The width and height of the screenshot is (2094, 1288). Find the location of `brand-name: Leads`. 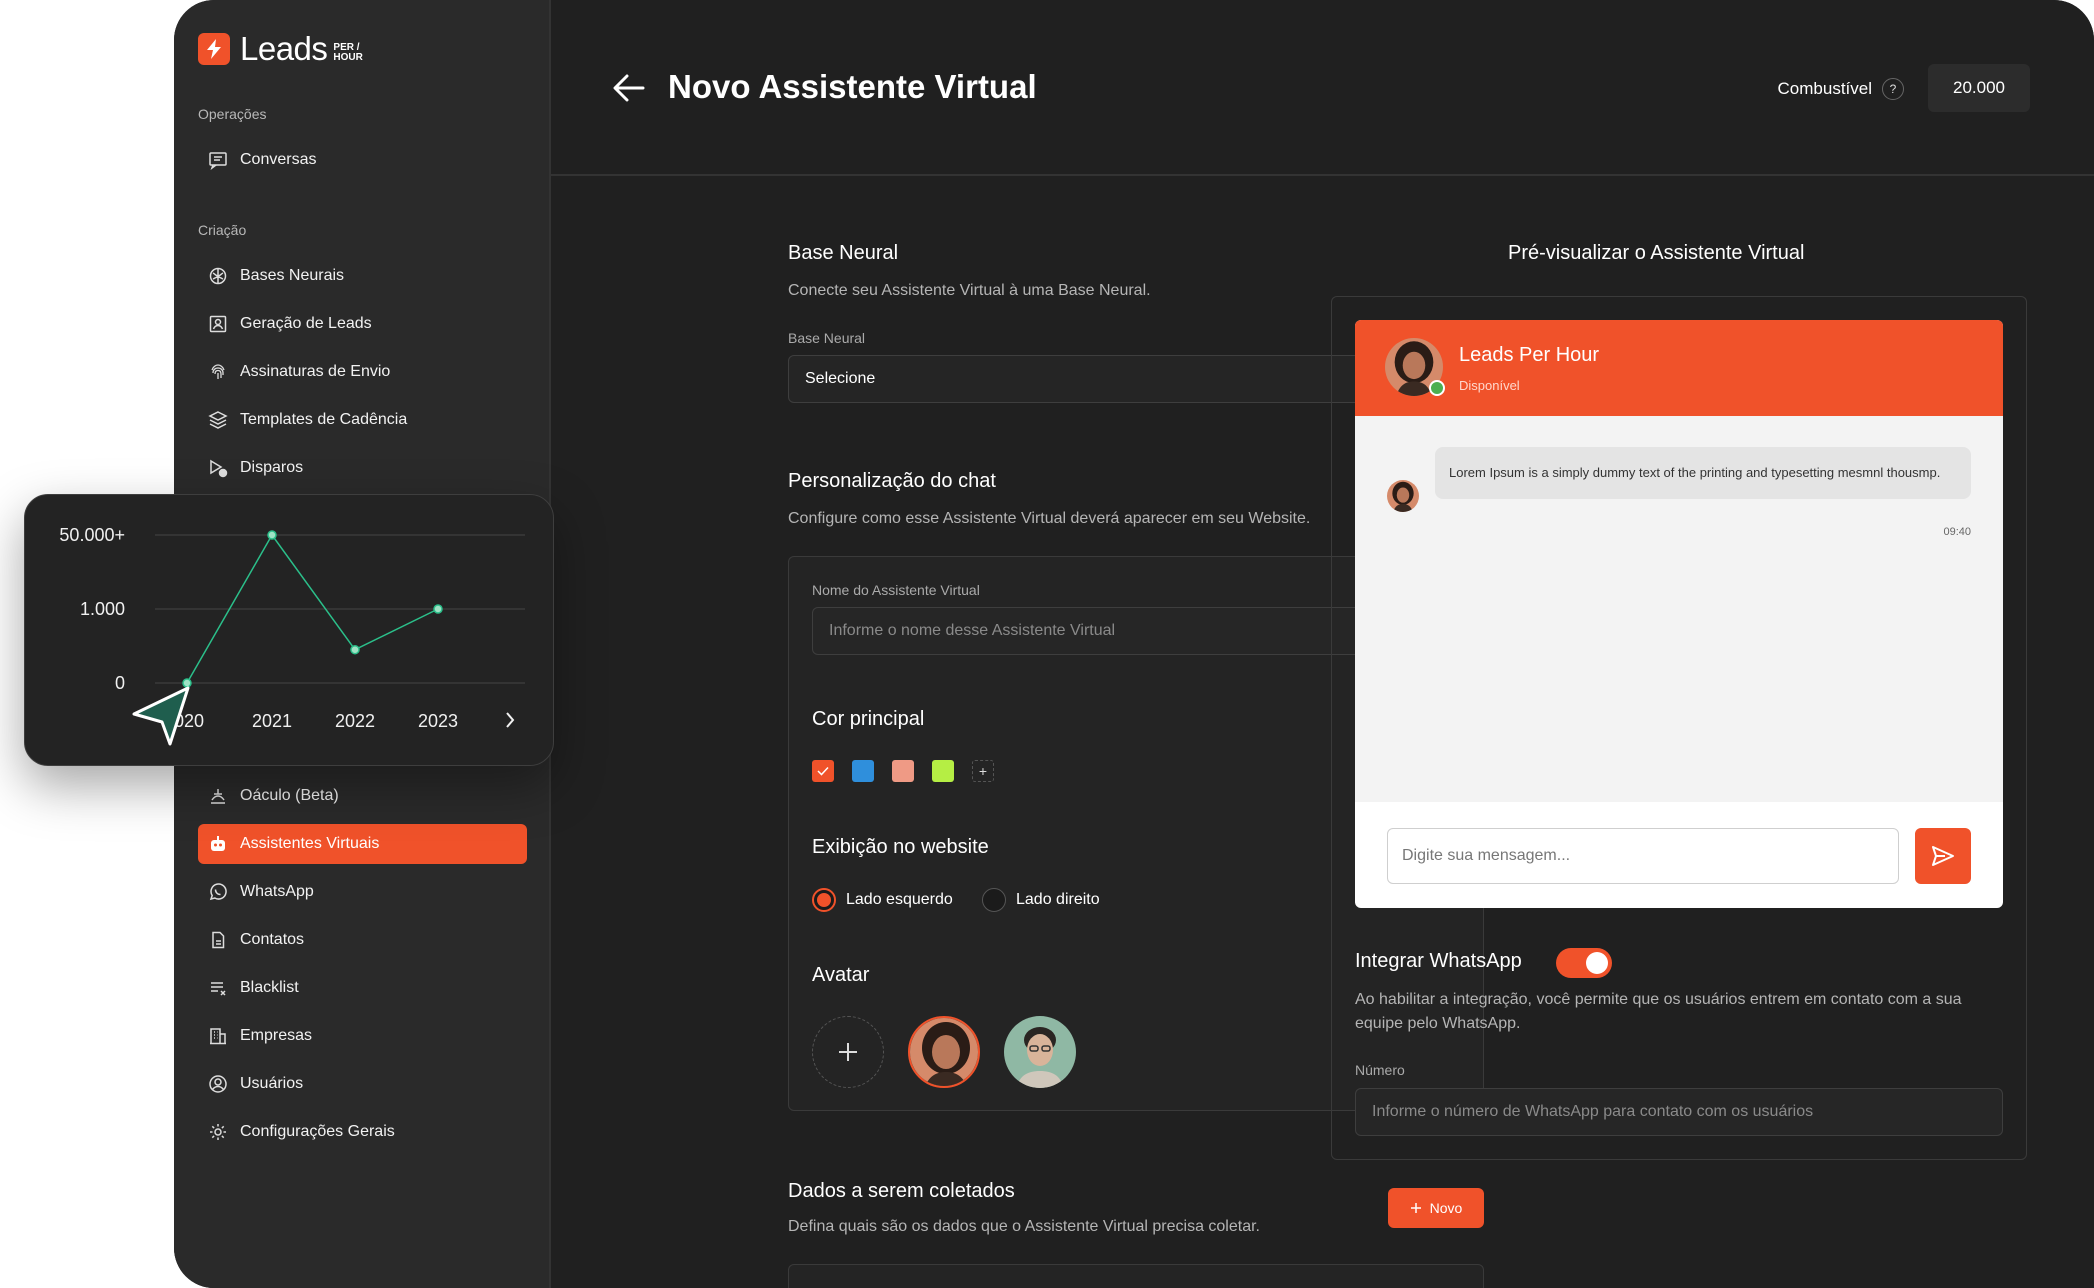

brand-name: Leads is located at coordinates (284, 48).